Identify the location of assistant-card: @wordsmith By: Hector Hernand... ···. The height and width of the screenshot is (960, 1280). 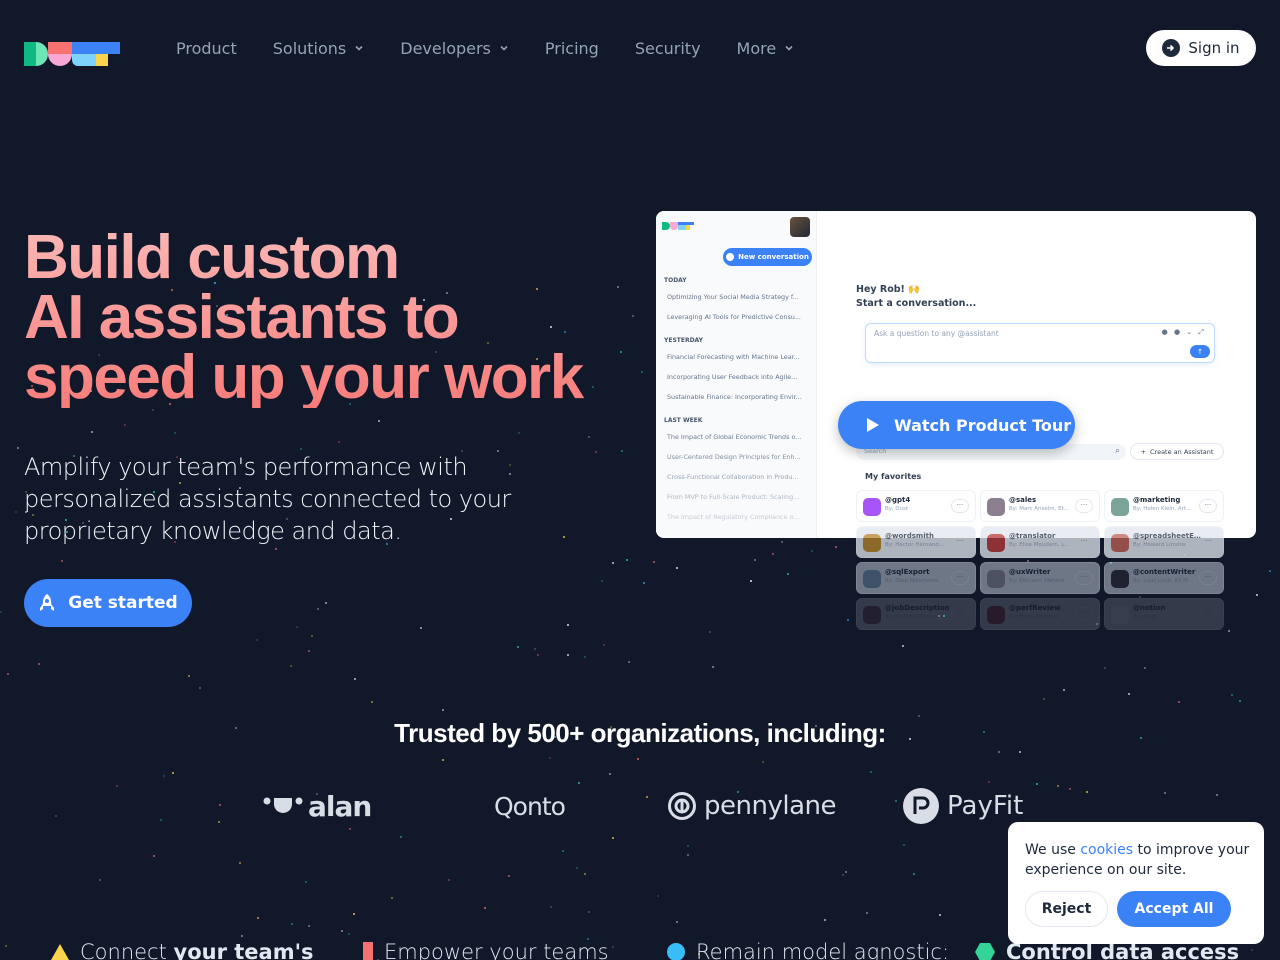
(916, 542).